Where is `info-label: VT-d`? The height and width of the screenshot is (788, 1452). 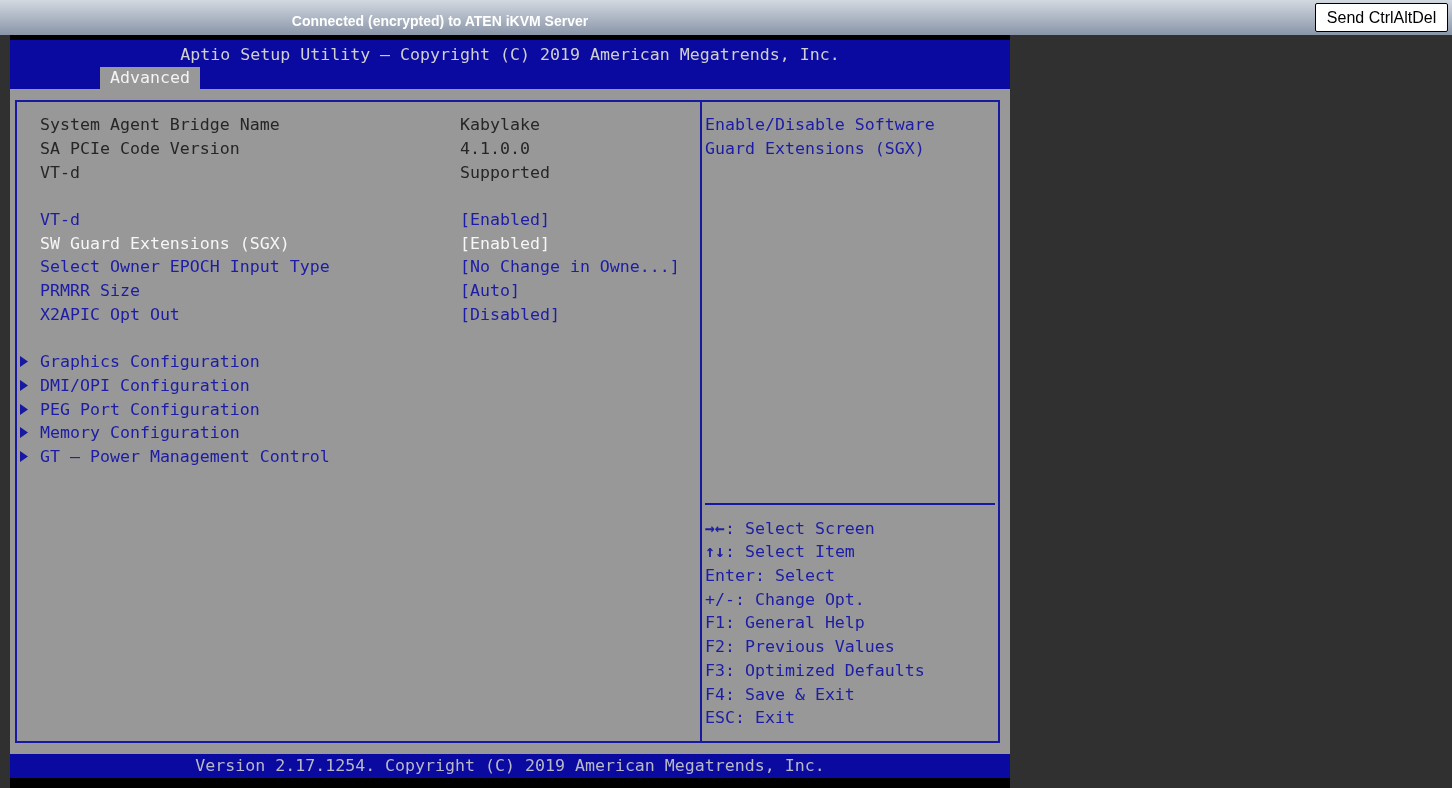
info-label: VT-d is located at coordinates (60, 172).